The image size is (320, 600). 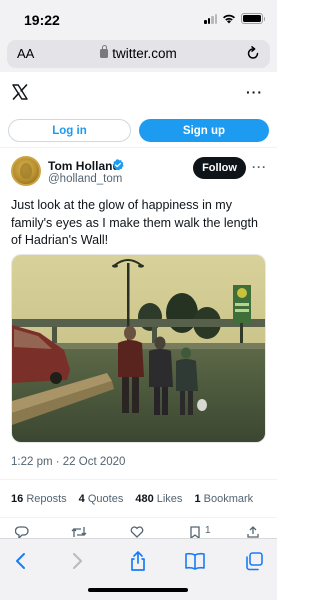 What do you see at coordinates (42, 20) in the screenshot?
I see `status-time: 19:22` at bounding box center [42, 20].